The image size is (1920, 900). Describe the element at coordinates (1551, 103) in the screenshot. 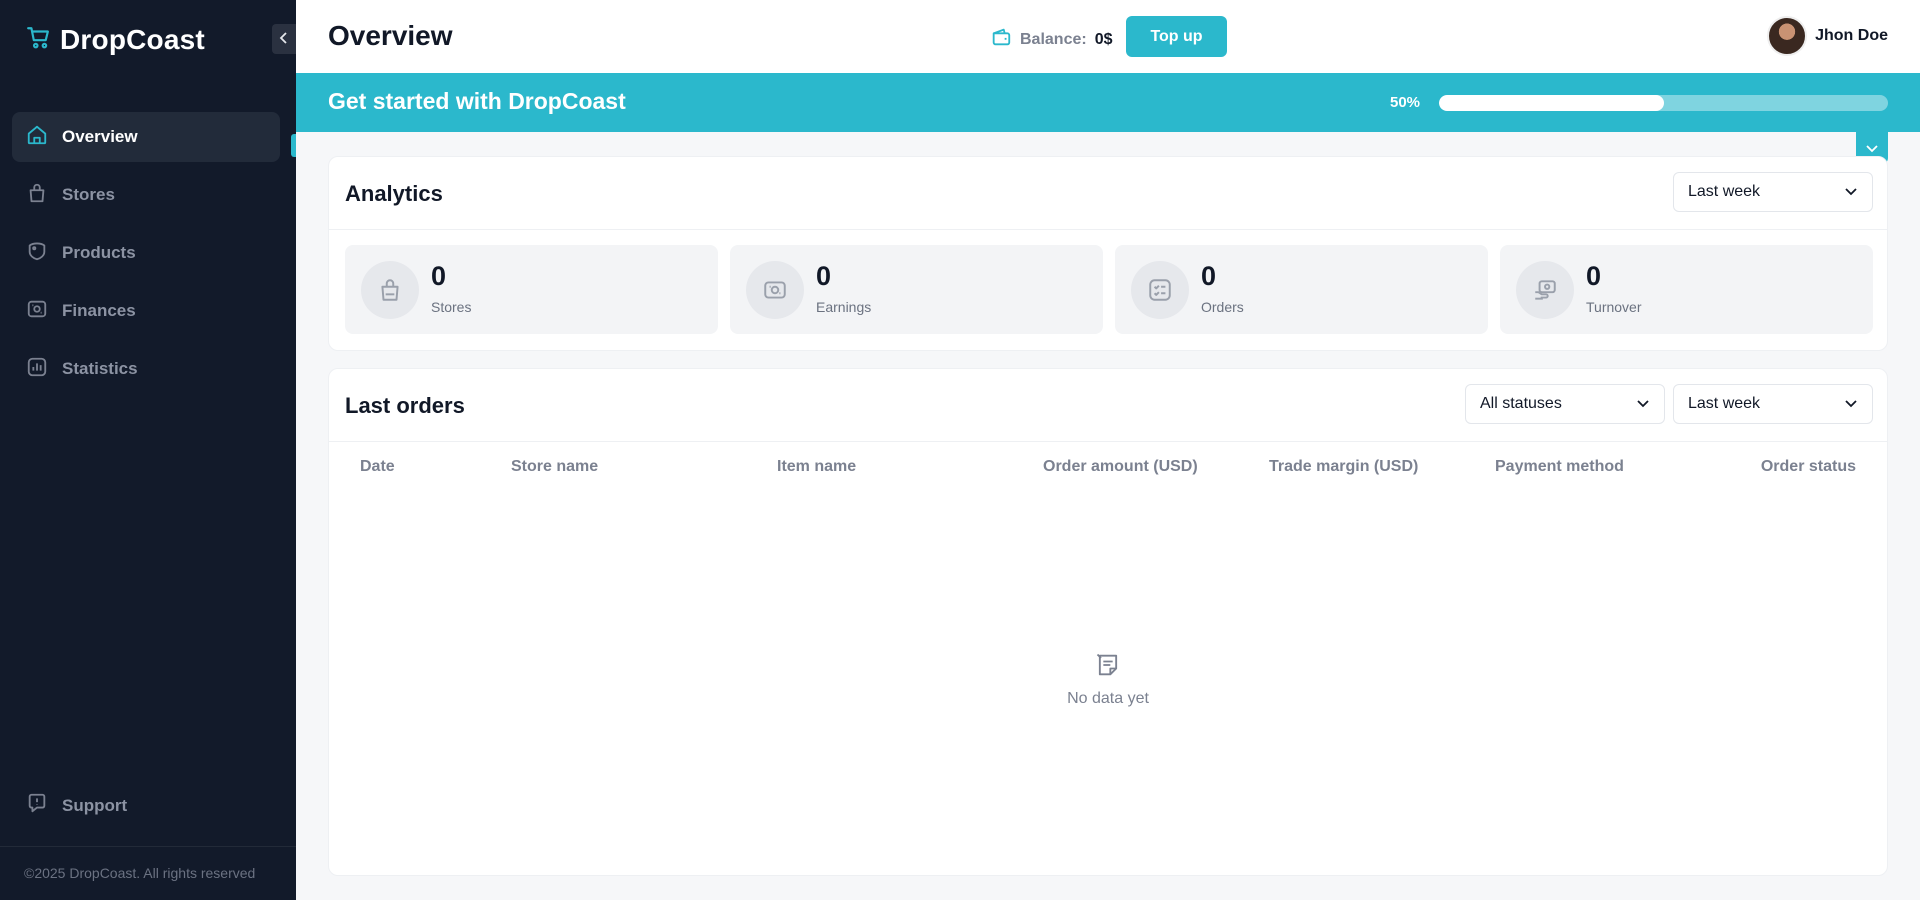

I see `progress-fill` at that location.